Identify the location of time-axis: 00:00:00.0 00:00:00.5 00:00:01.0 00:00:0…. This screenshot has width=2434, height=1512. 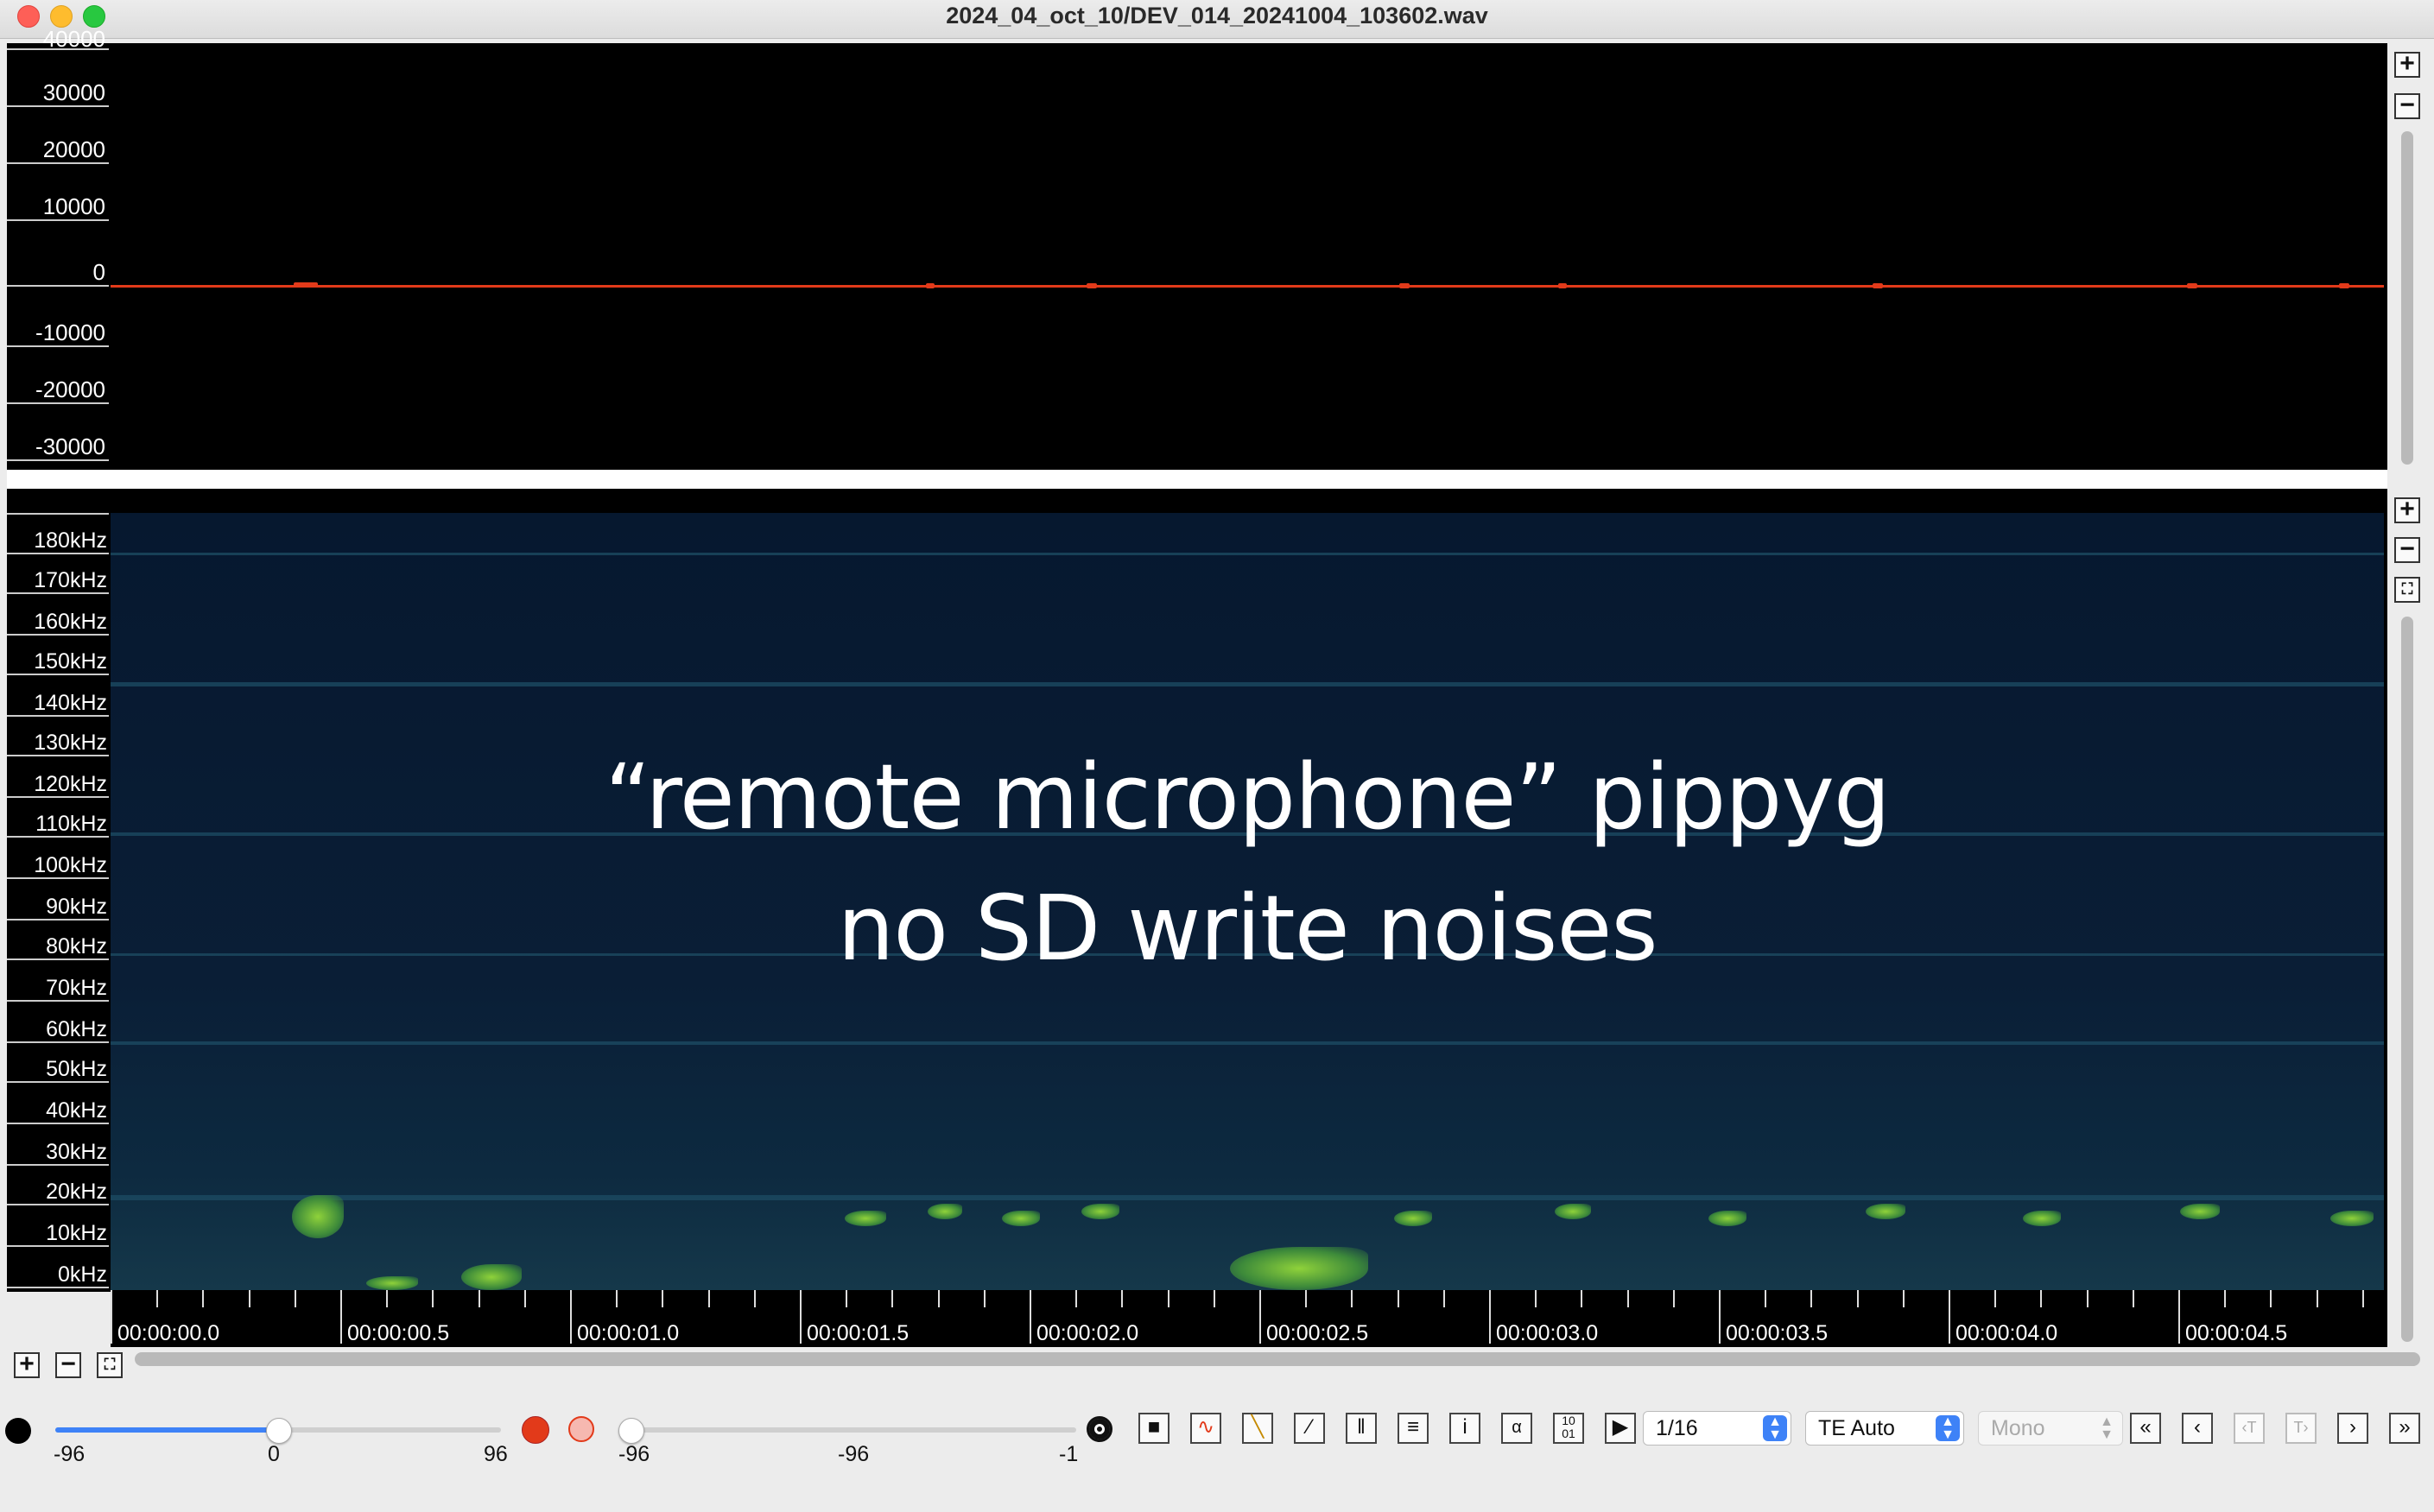
(1249, 1318).